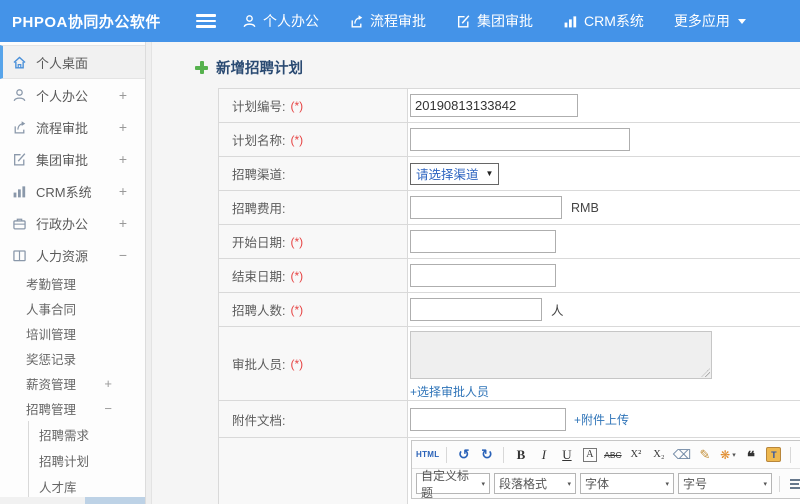 Image resolution: width=800 pixels, height=504 pixels. I want to click on editor-toolbar-row1: HTML ↺ ↻ B I U A ABC X² X₂ ⌫ ✎ ❋ ▾ ❝ T, so click(606, 455).